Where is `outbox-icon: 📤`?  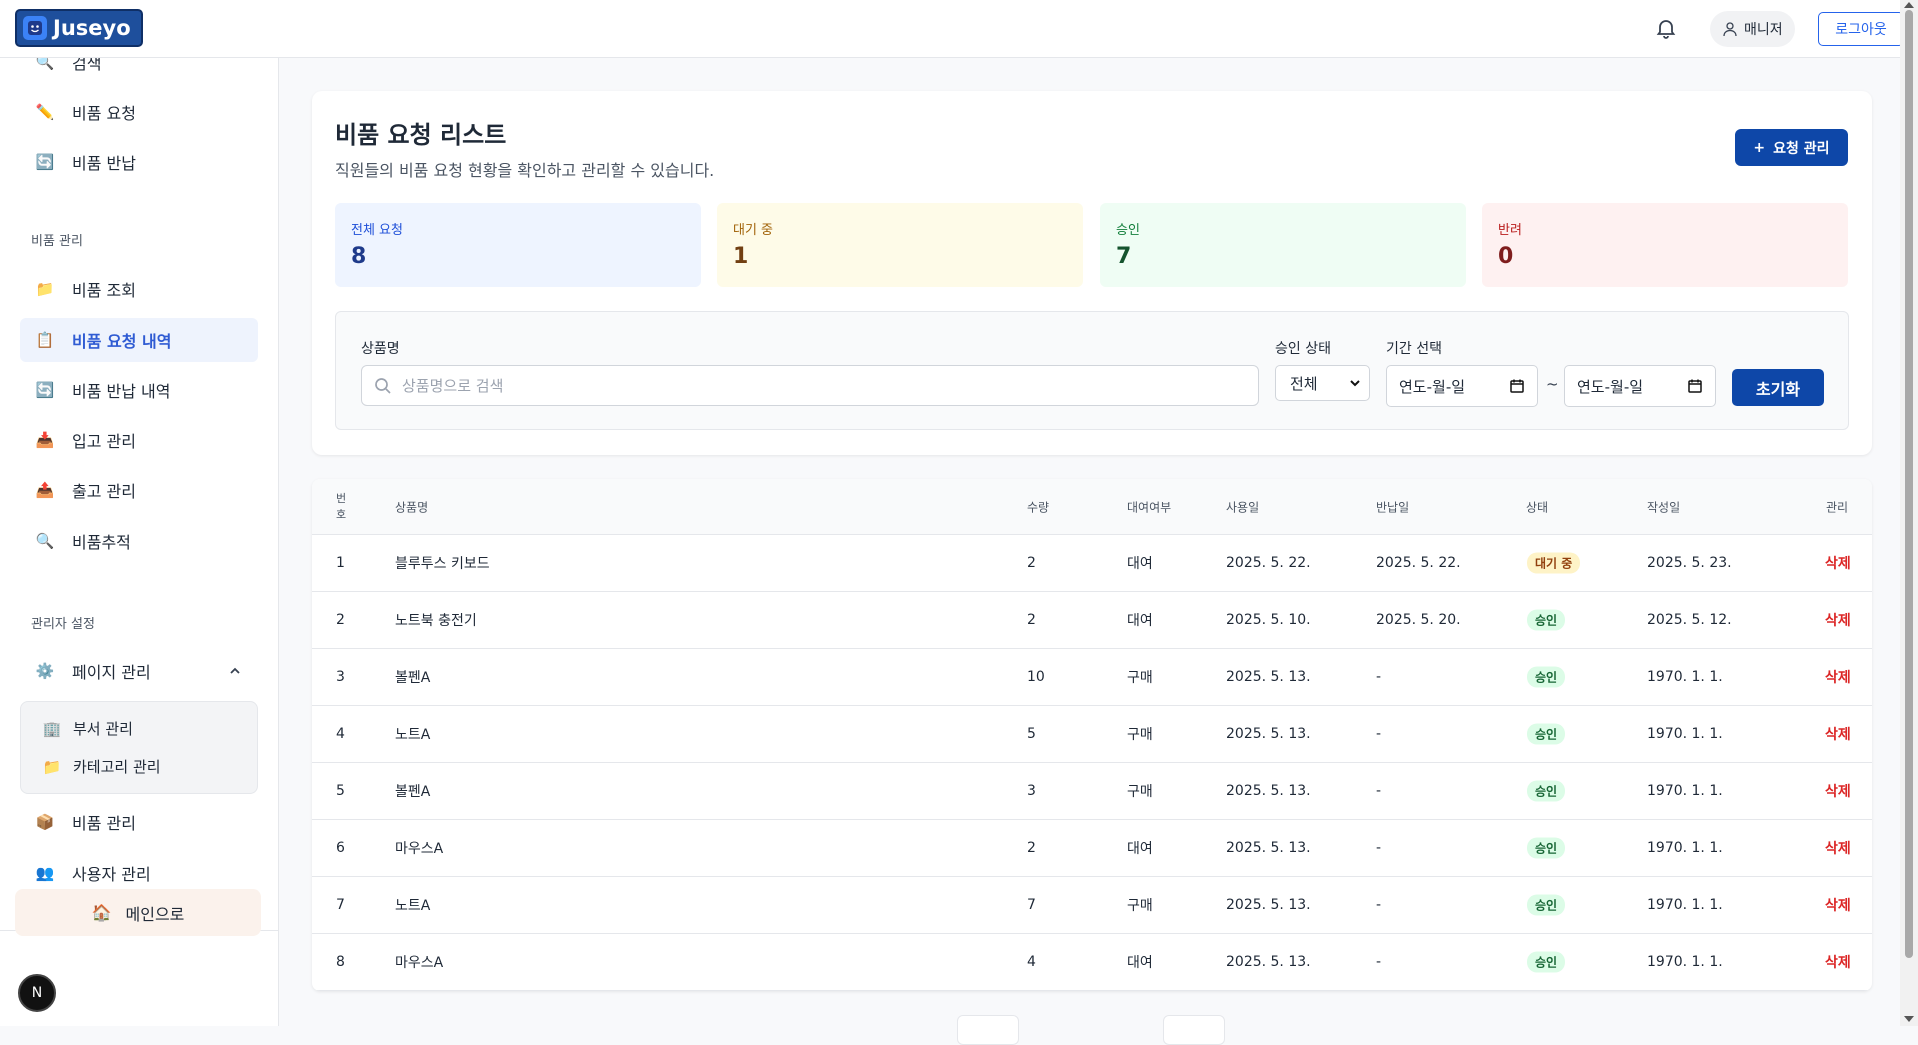
outbox-icon: 📤 is located at coordinates (45, 490).